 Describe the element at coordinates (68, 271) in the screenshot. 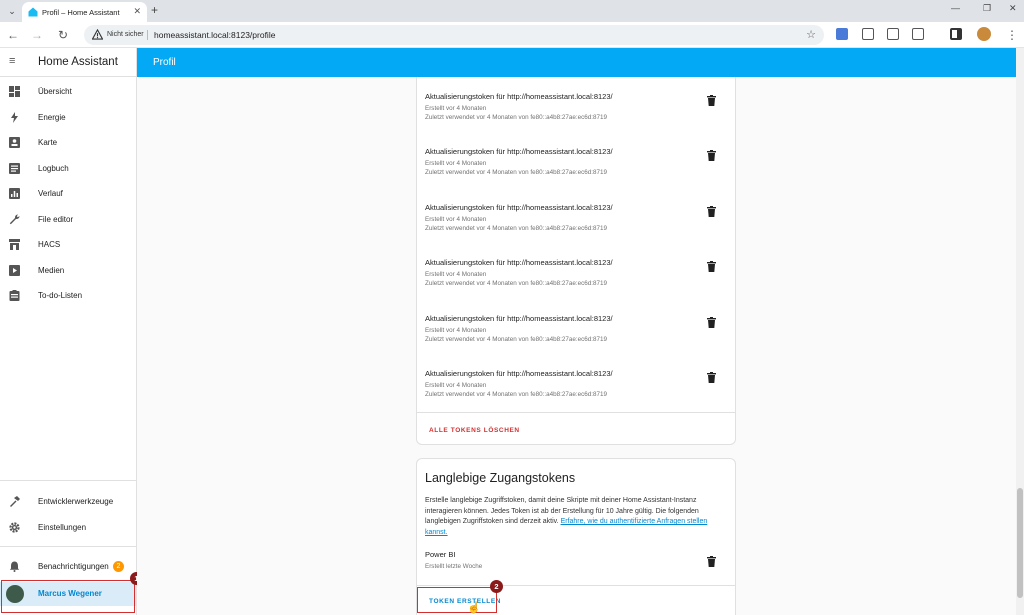

I see `sidebar-item-media: Medien` at that location.